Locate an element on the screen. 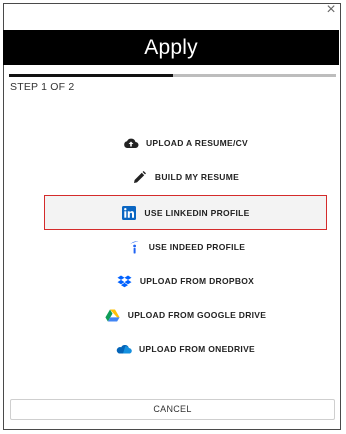 Image resolution: width=346 pixels, height=434 pixels. option-upload-resume: UPLOAD A RESUME/CV is located at coordinates (185, 143).